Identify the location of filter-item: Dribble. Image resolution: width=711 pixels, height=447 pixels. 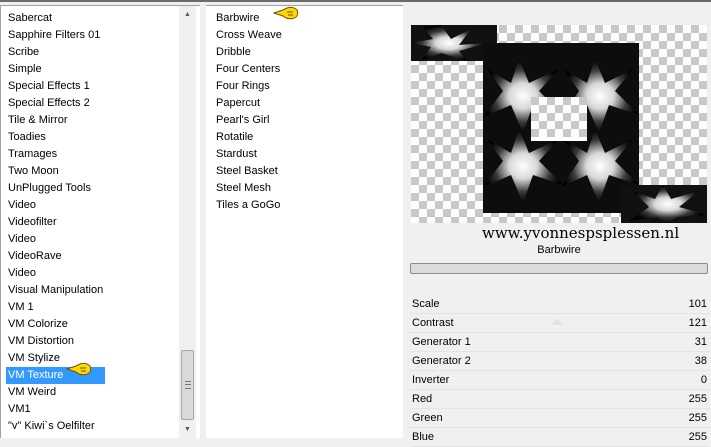
(249, 52).